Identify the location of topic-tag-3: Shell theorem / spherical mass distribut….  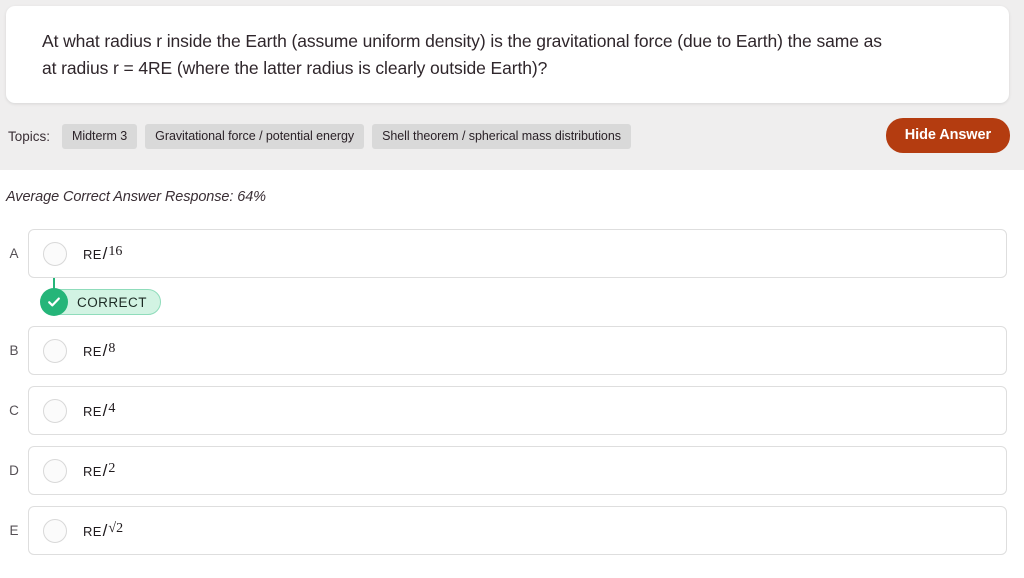
(501, 136).